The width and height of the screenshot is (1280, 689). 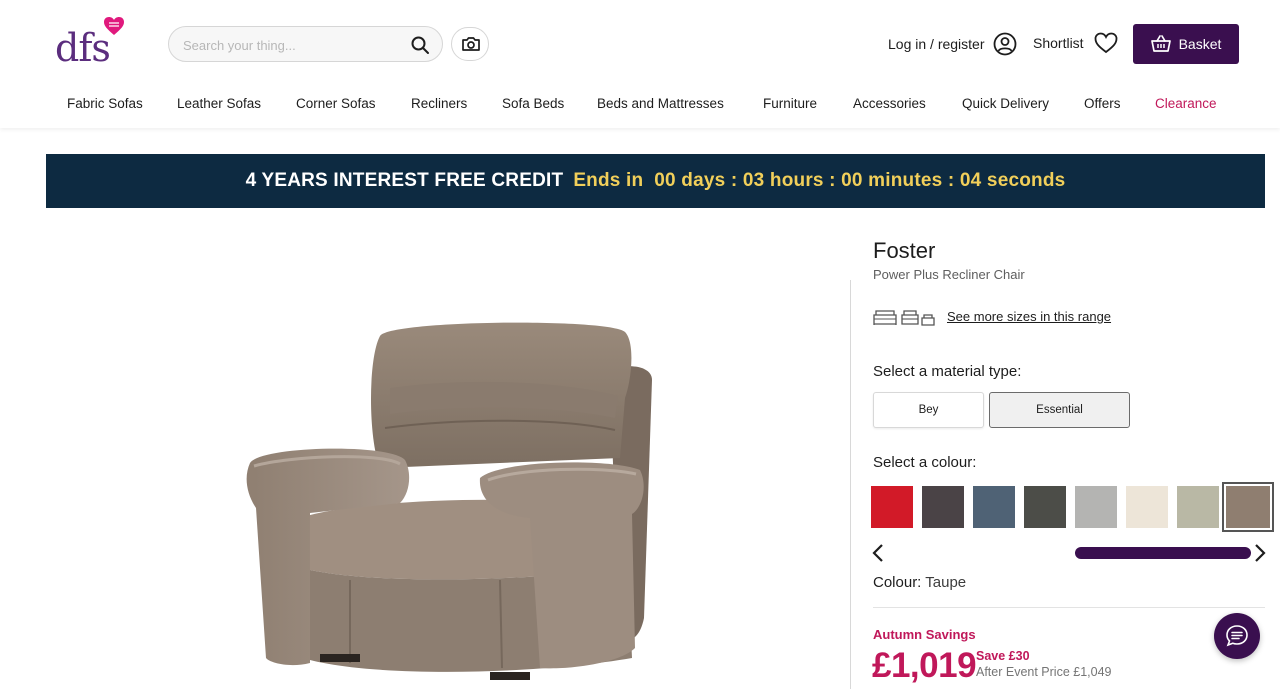 What do you see at coordinates (1069, 607) in the screenshot?
I see `price-divider` at bounding box center [1069, 607].